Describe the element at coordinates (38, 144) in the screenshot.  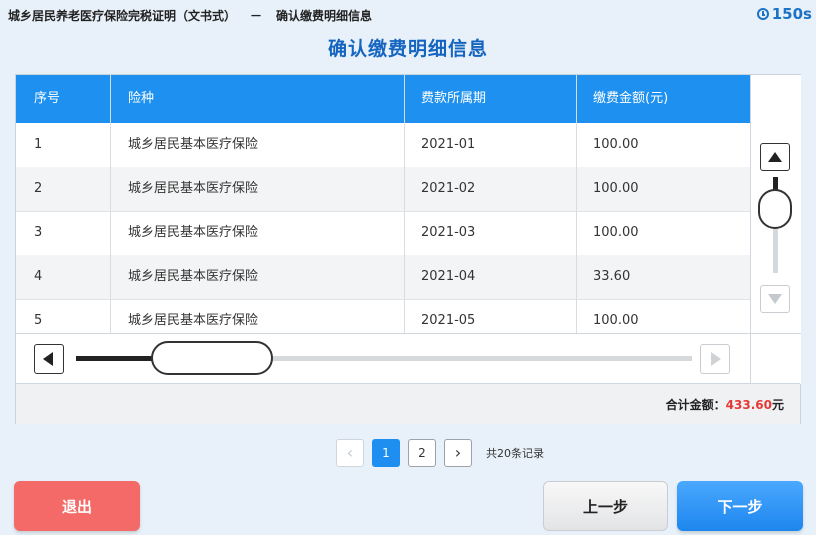
I see `cell-index: 1` at that location.